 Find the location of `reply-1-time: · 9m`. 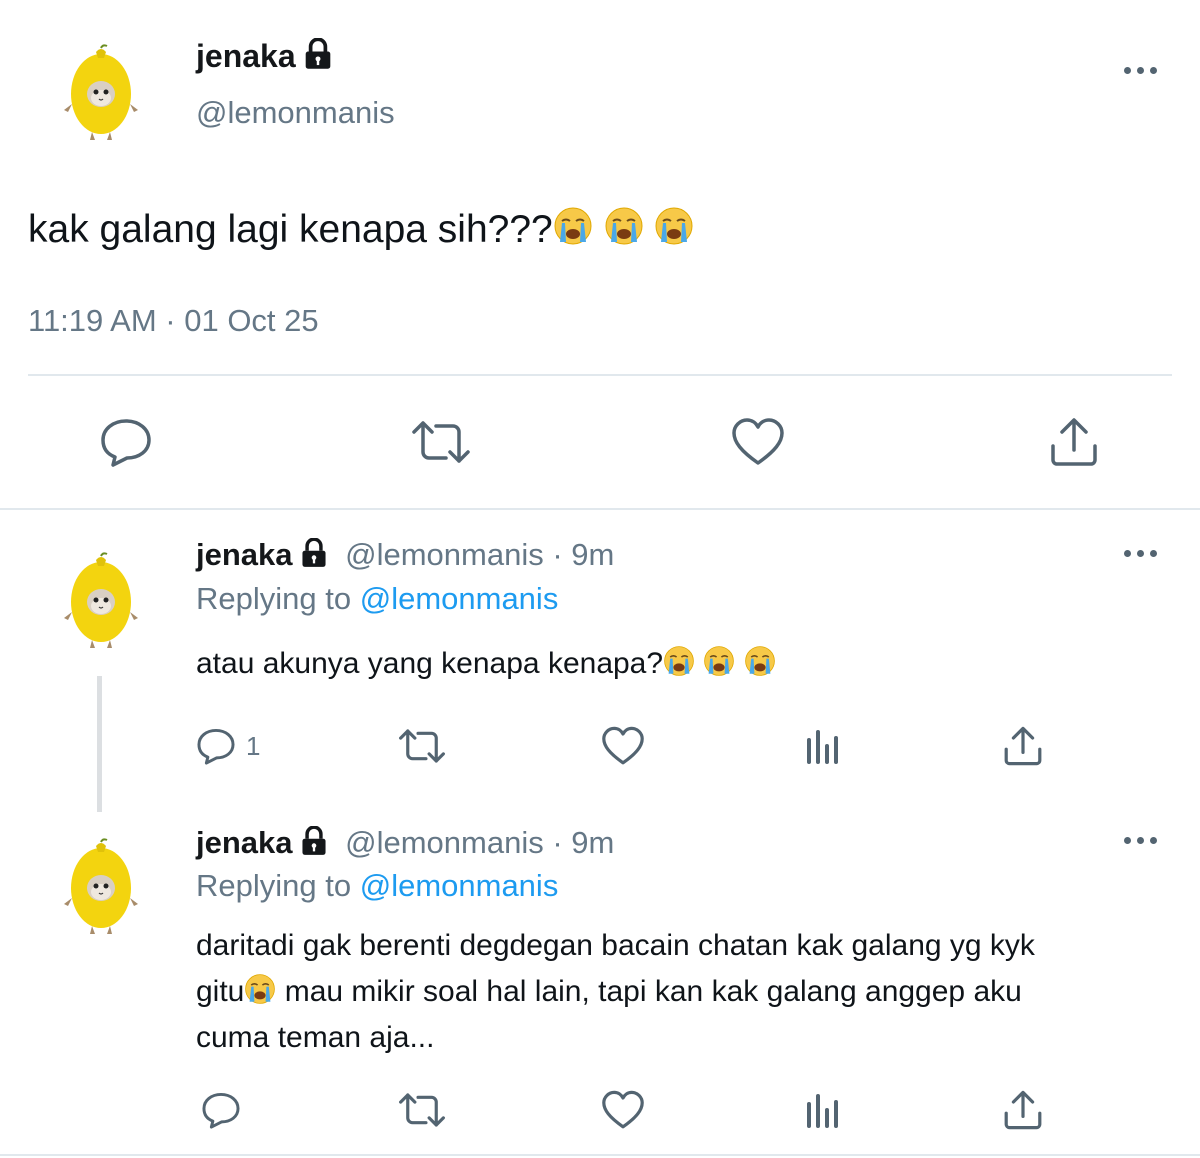

reply-1-time: · 9m is located at coordinates (583, 554).